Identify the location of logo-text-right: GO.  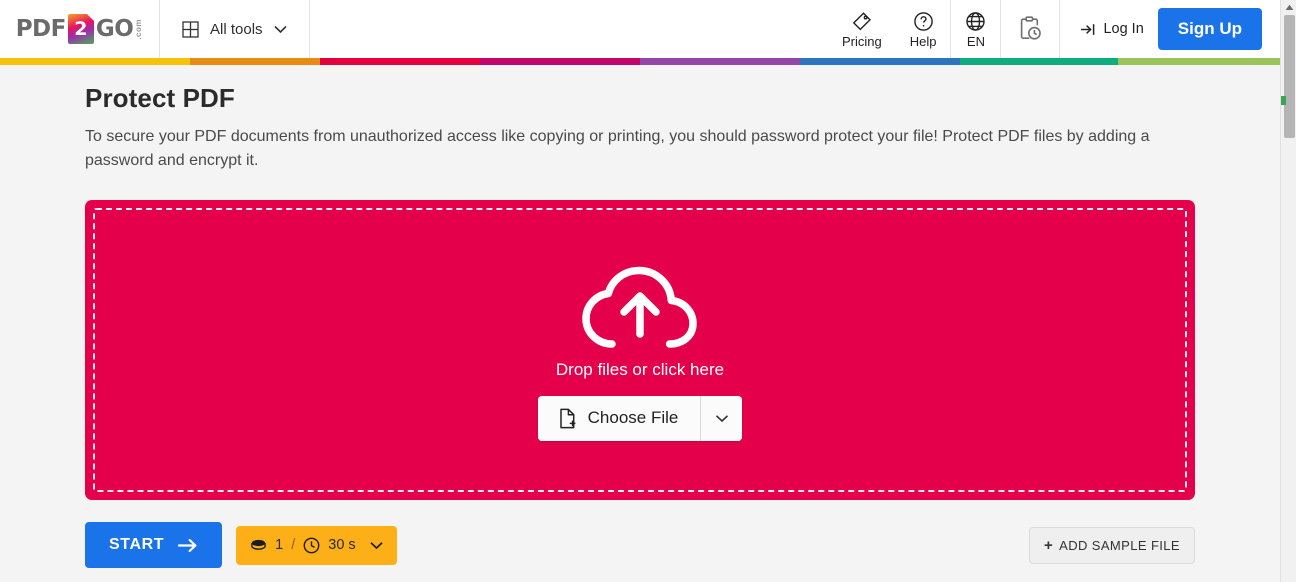
(114, 28).